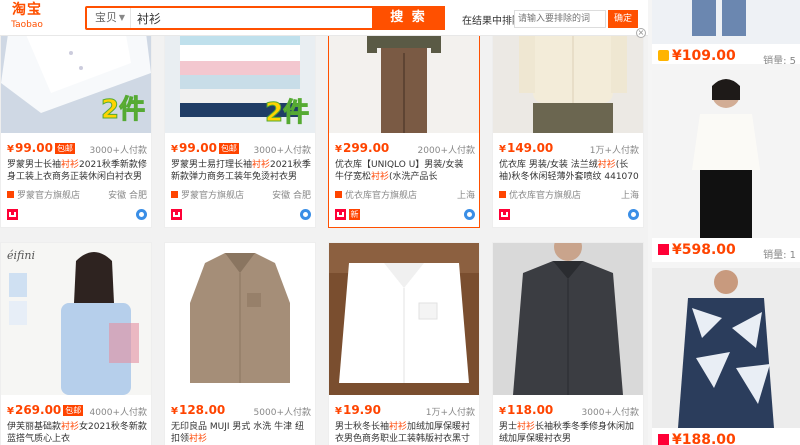  I want to click on price: ¥99.00, so click(30, 148).